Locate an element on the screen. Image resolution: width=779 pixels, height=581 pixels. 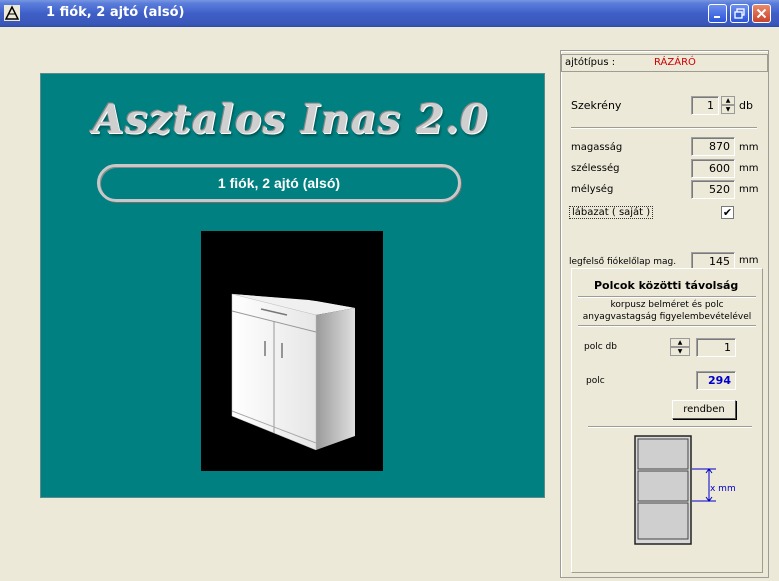
cabinet-preview is located at coordinates (292, 351).